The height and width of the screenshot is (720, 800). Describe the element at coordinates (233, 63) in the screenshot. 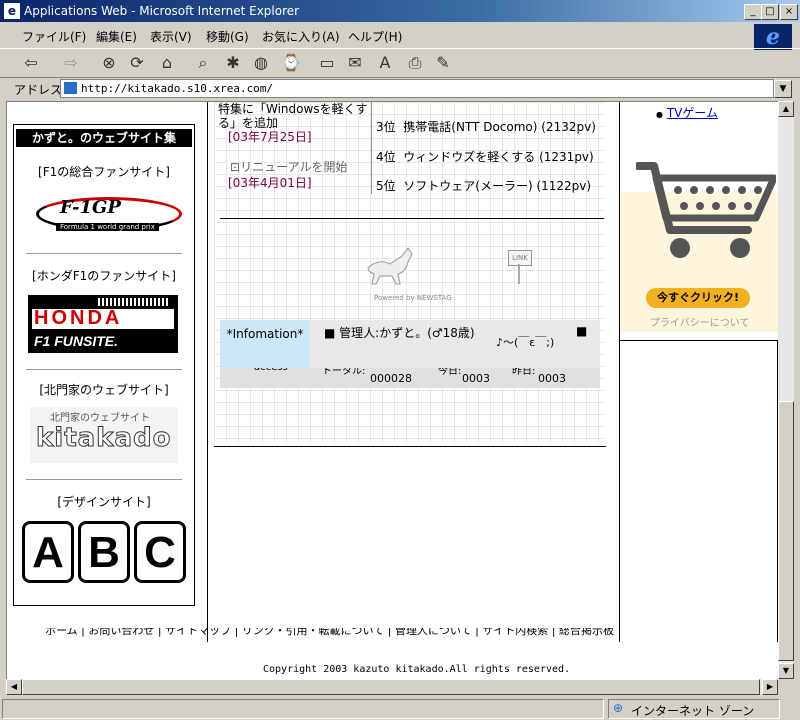

I see `favorites-icon: ✱` at that location.